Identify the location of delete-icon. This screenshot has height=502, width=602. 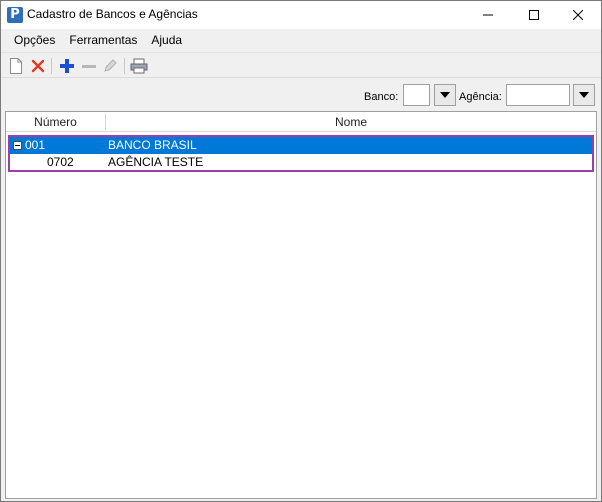
(38, 66).